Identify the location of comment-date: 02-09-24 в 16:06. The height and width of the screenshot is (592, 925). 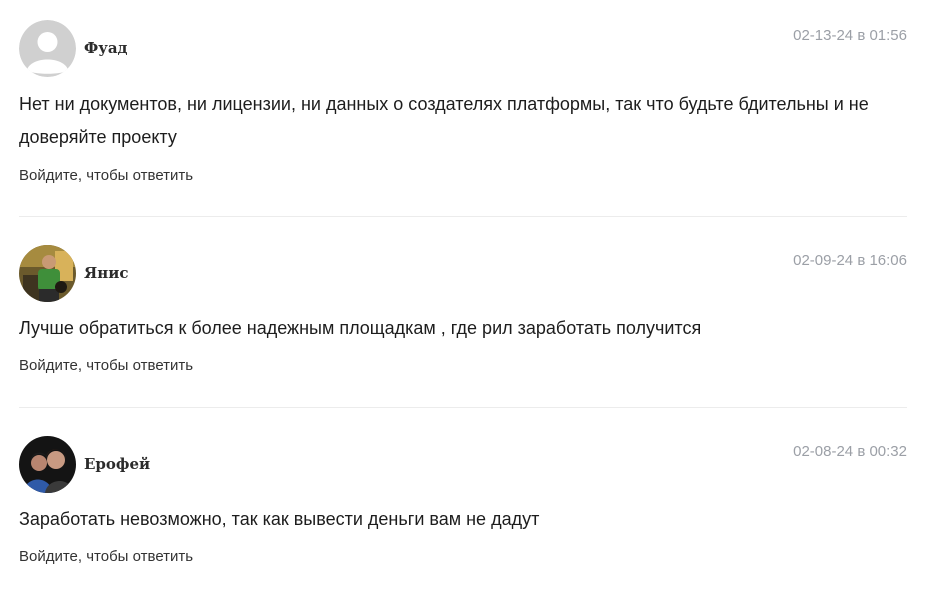
(850, 260).